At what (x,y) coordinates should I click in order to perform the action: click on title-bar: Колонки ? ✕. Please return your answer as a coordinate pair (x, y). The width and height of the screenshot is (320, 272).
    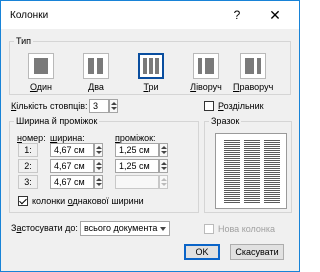
    Looking at the image, I should click on (150, 15).